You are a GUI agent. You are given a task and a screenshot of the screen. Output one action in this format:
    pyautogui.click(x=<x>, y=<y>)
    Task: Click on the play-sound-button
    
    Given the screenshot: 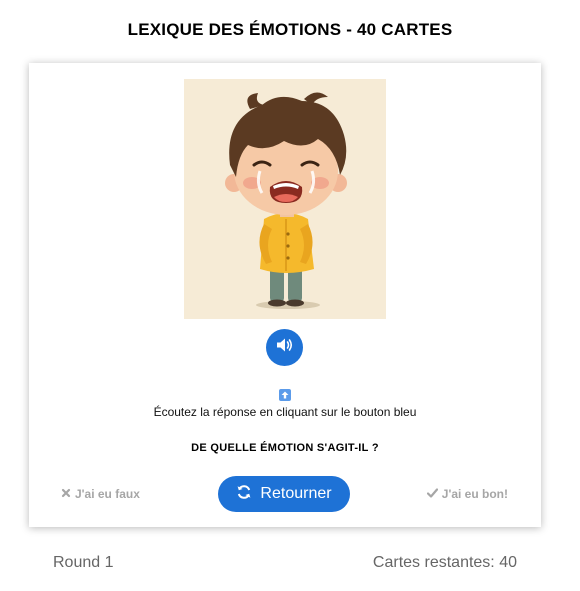 What is the action you would take?
    pyautogui.click(x=284, y=347)
    